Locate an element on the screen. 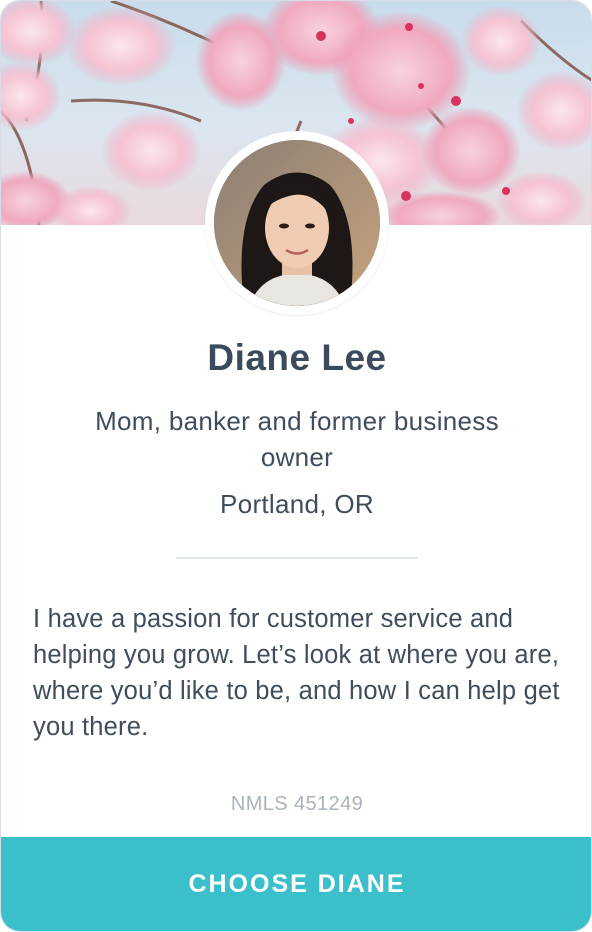 Image resolution: width=592 pixels, height=932 pixels. profile-tagline: Mom, banker and former business owner is located at coordinates (297, 439).